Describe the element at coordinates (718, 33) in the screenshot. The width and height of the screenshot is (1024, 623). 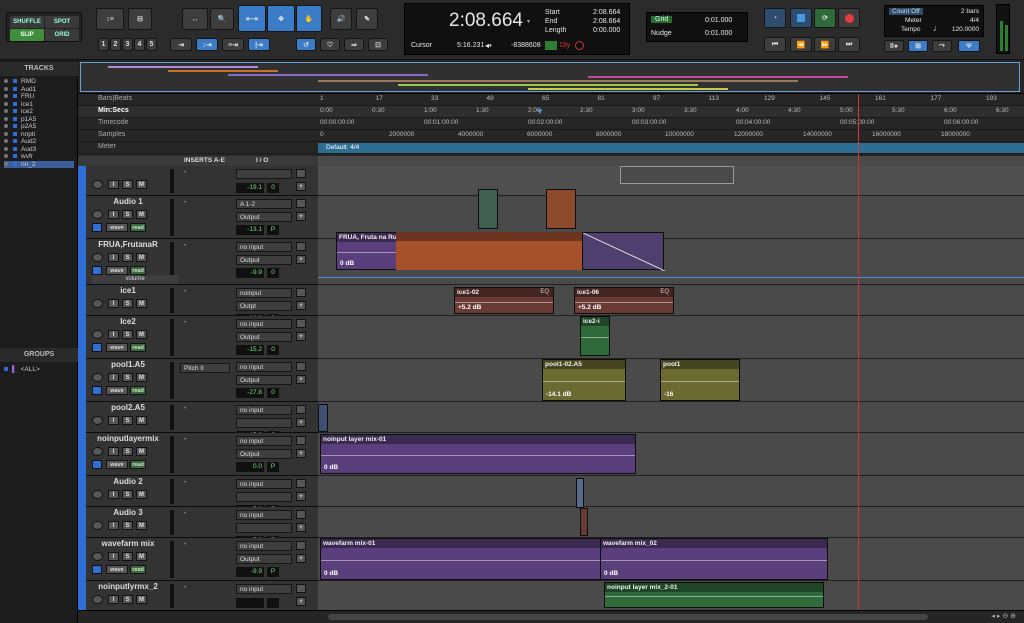
I see `nudge-value: 0:01.000` at that location.